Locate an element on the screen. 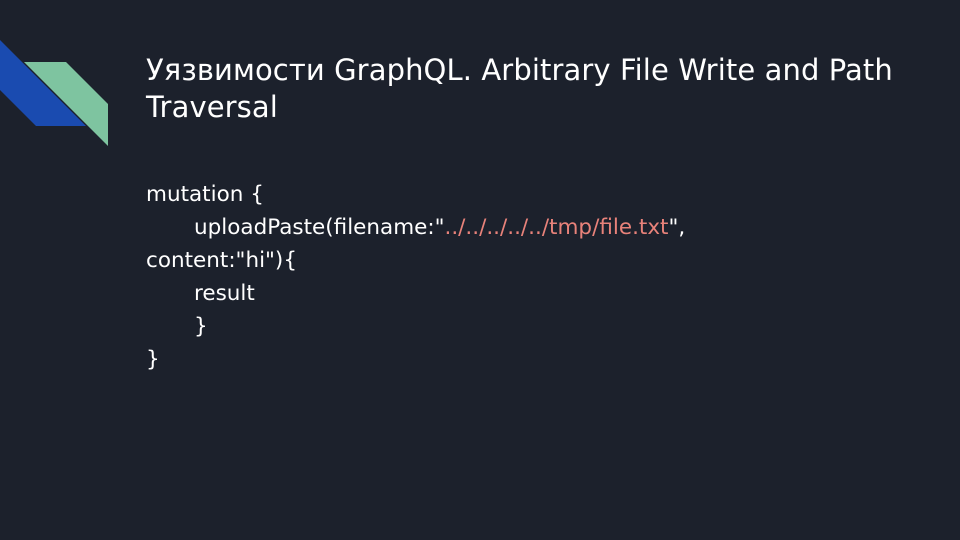  code-line-5: } is located at coordinates (526, 326).